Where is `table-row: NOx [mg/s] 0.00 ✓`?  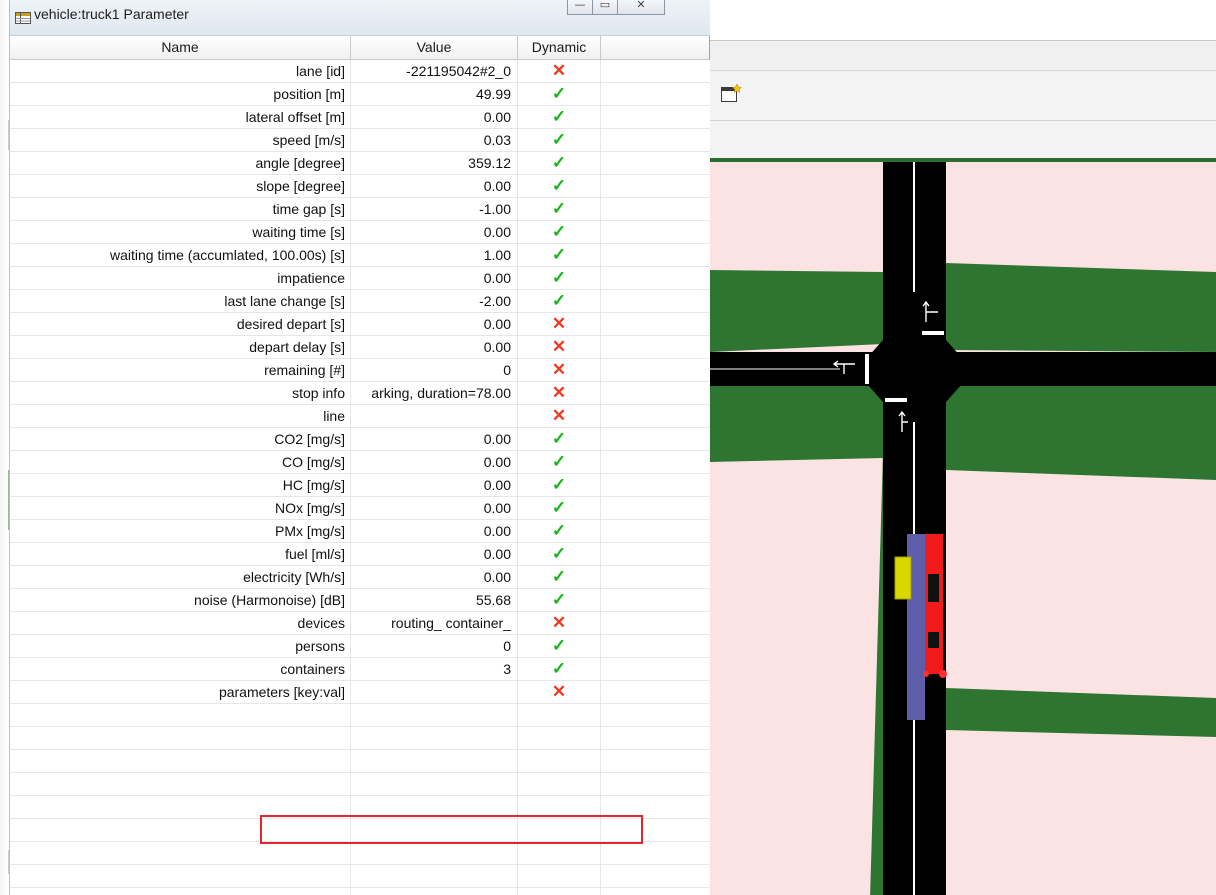
table-row: NOx [mg/s] 0.00 ✓ is located at coordinates (360, 508).